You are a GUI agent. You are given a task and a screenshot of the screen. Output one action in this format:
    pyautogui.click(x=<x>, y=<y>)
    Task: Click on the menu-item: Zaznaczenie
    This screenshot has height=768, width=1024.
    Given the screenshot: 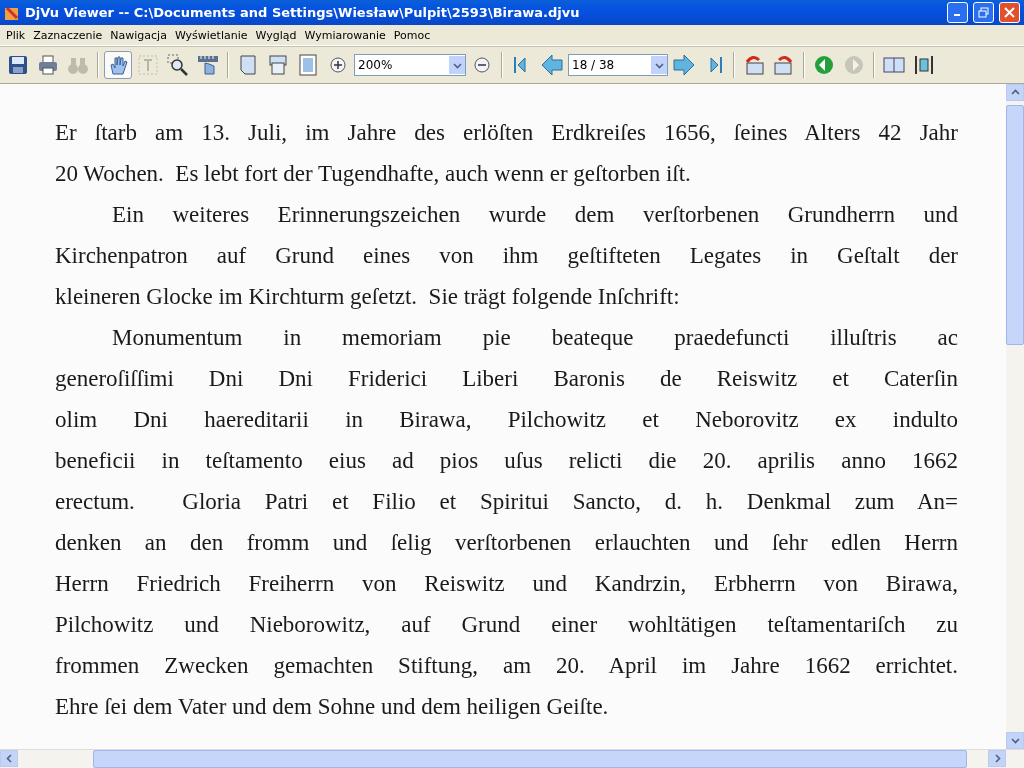 What is the action you would take?
    pyautogui.click(x=68, y=35)
    